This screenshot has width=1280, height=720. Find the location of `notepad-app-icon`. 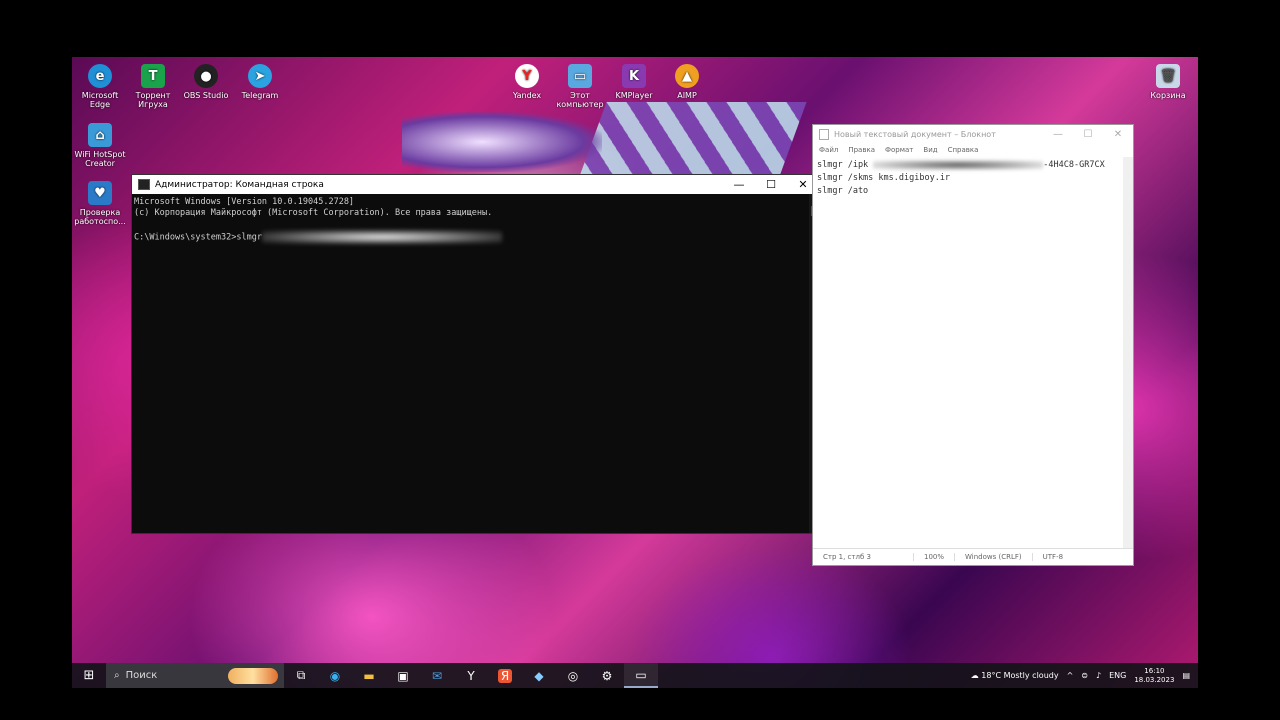

notepad-app-icon is located at coordinates (824, 134).